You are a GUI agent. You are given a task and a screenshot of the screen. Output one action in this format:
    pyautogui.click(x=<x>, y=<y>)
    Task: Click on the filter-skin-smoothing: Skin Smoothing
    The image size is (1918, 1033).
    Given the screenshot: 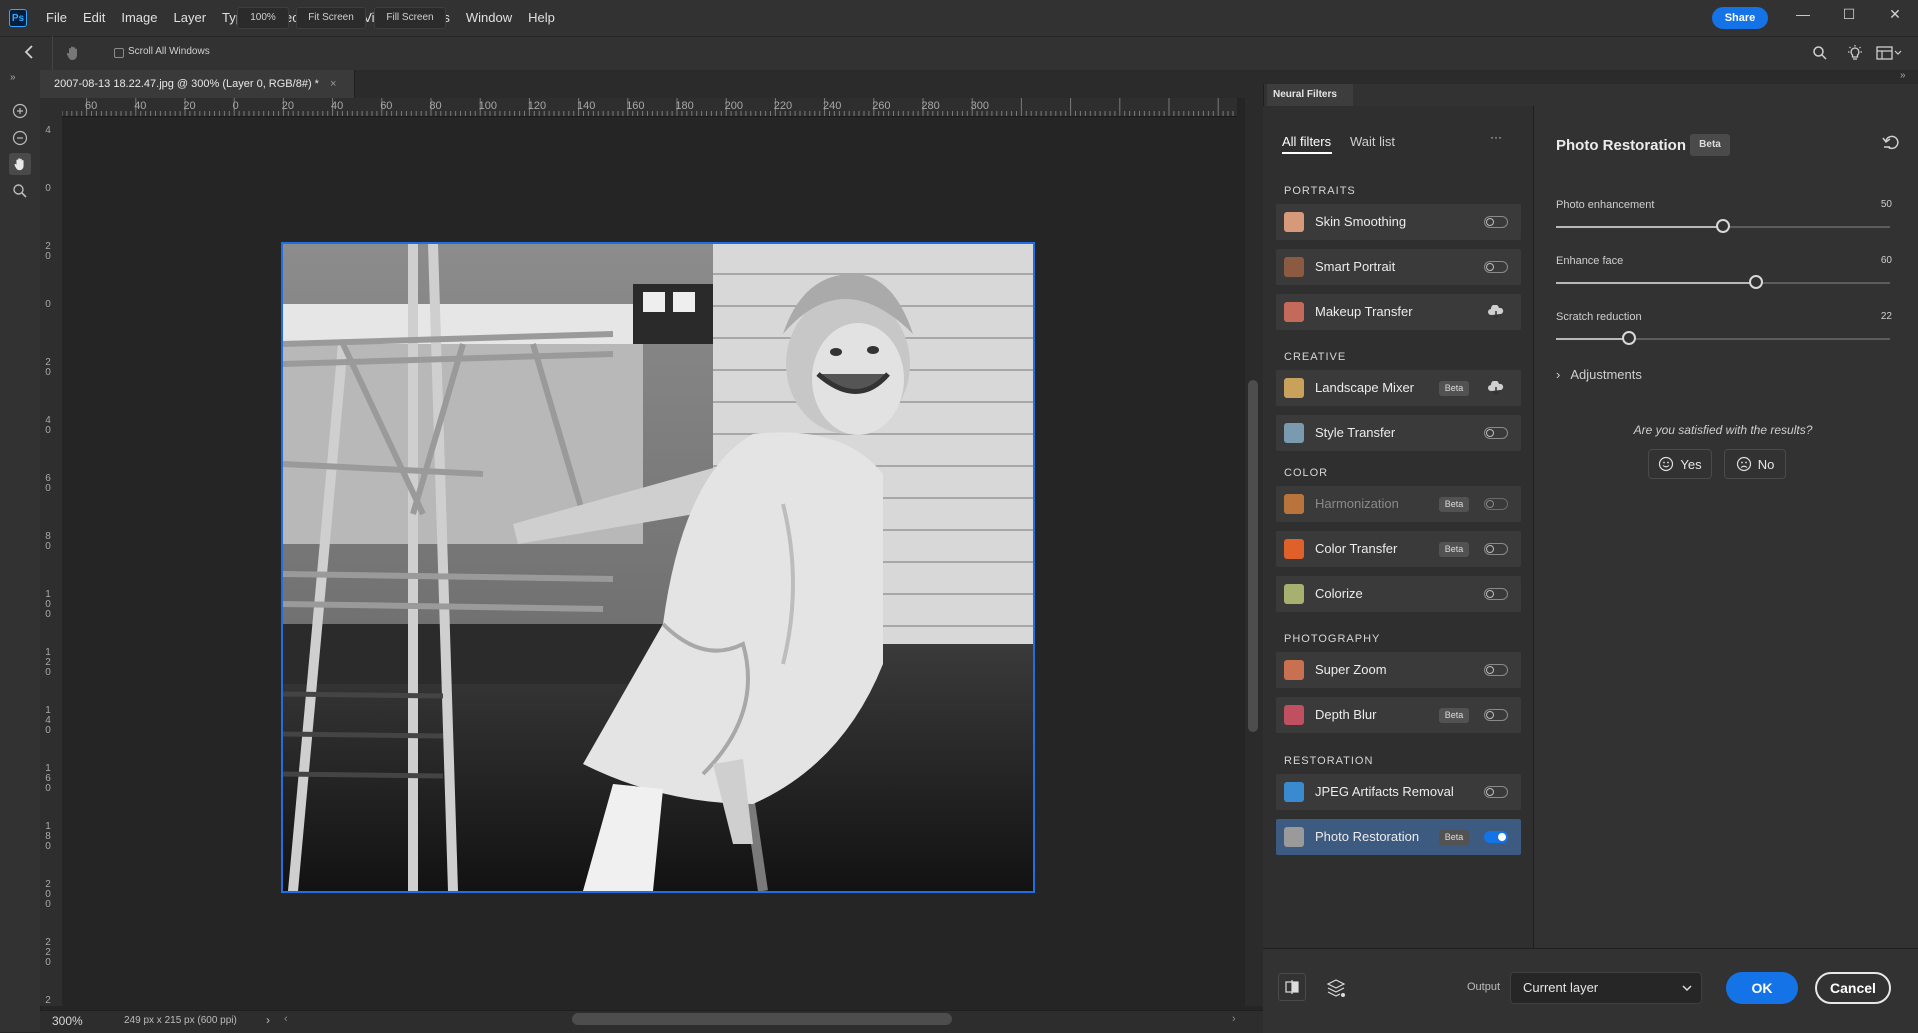 What is the action you would take?
    pyautogui.click(x=1398, y=222)
    